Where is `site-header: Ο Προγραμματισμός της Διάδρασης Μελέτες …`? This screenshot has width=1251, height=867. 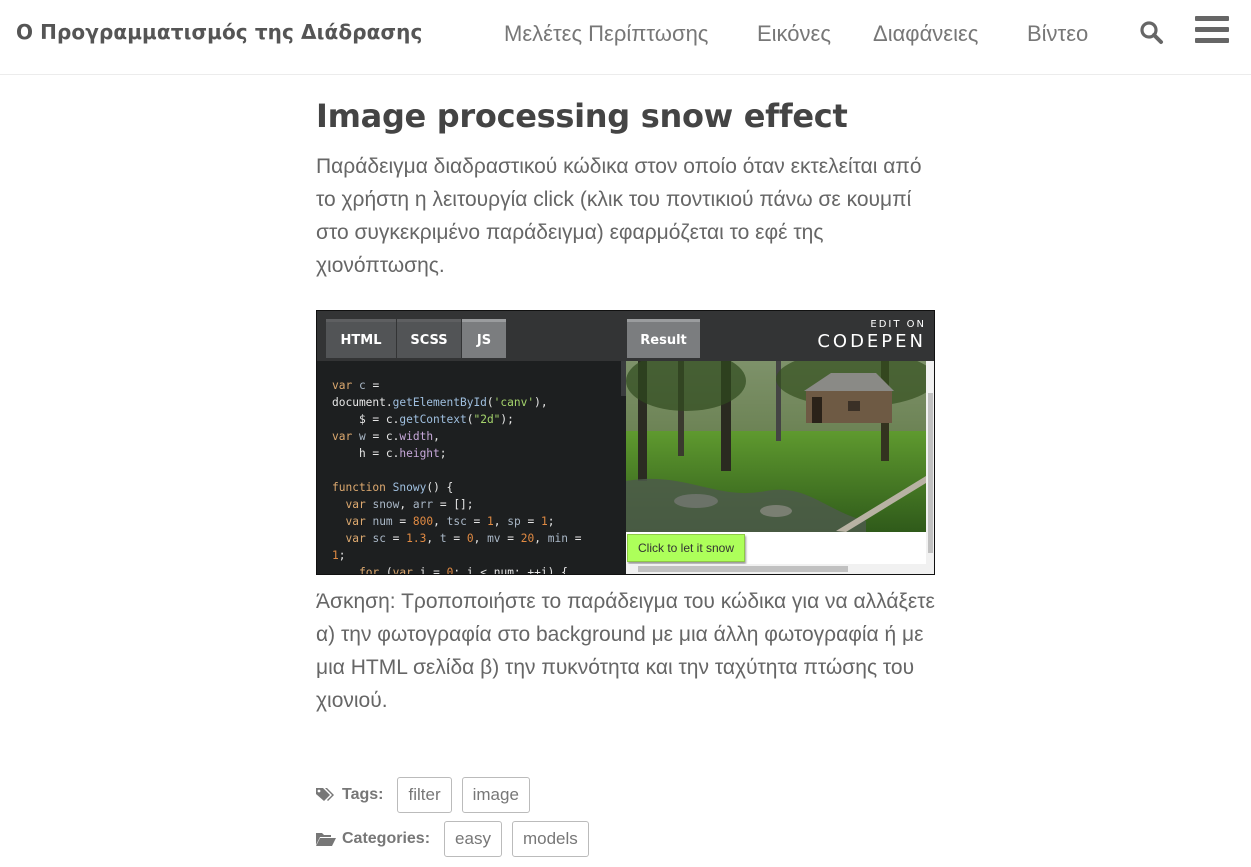 site-header: Ο Προγραμματισμός της Διάδρασης Μελέτες … is located at coordinates (625, 37).